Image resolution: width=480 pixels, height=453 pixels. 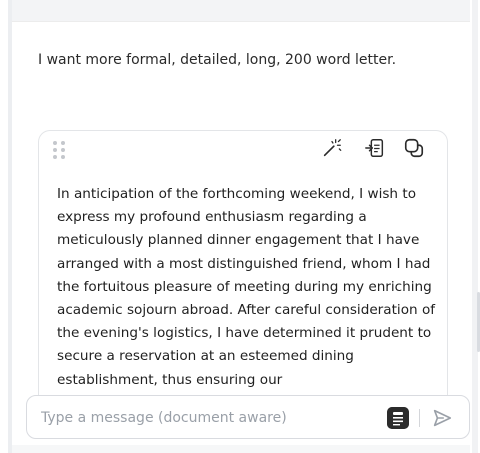 What do you see at coordinates (10, 226) in the screenshot?
I see `left-rail` at bounding box center [10, 226].